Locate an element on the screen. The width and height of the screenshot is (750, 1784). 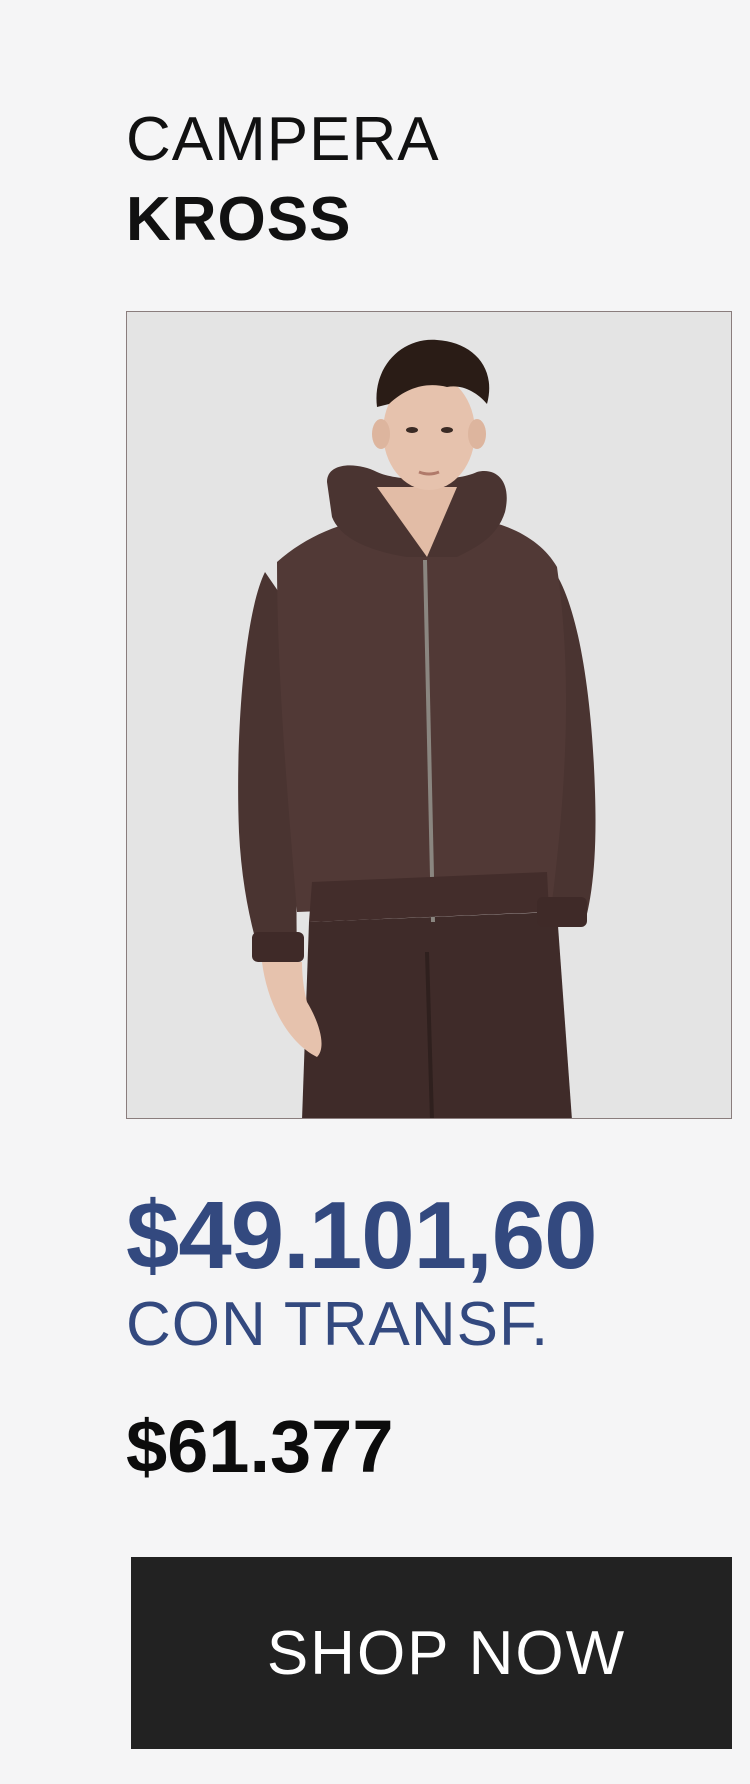
regular-price: $61.377 is located at coordinates (260, 1446).